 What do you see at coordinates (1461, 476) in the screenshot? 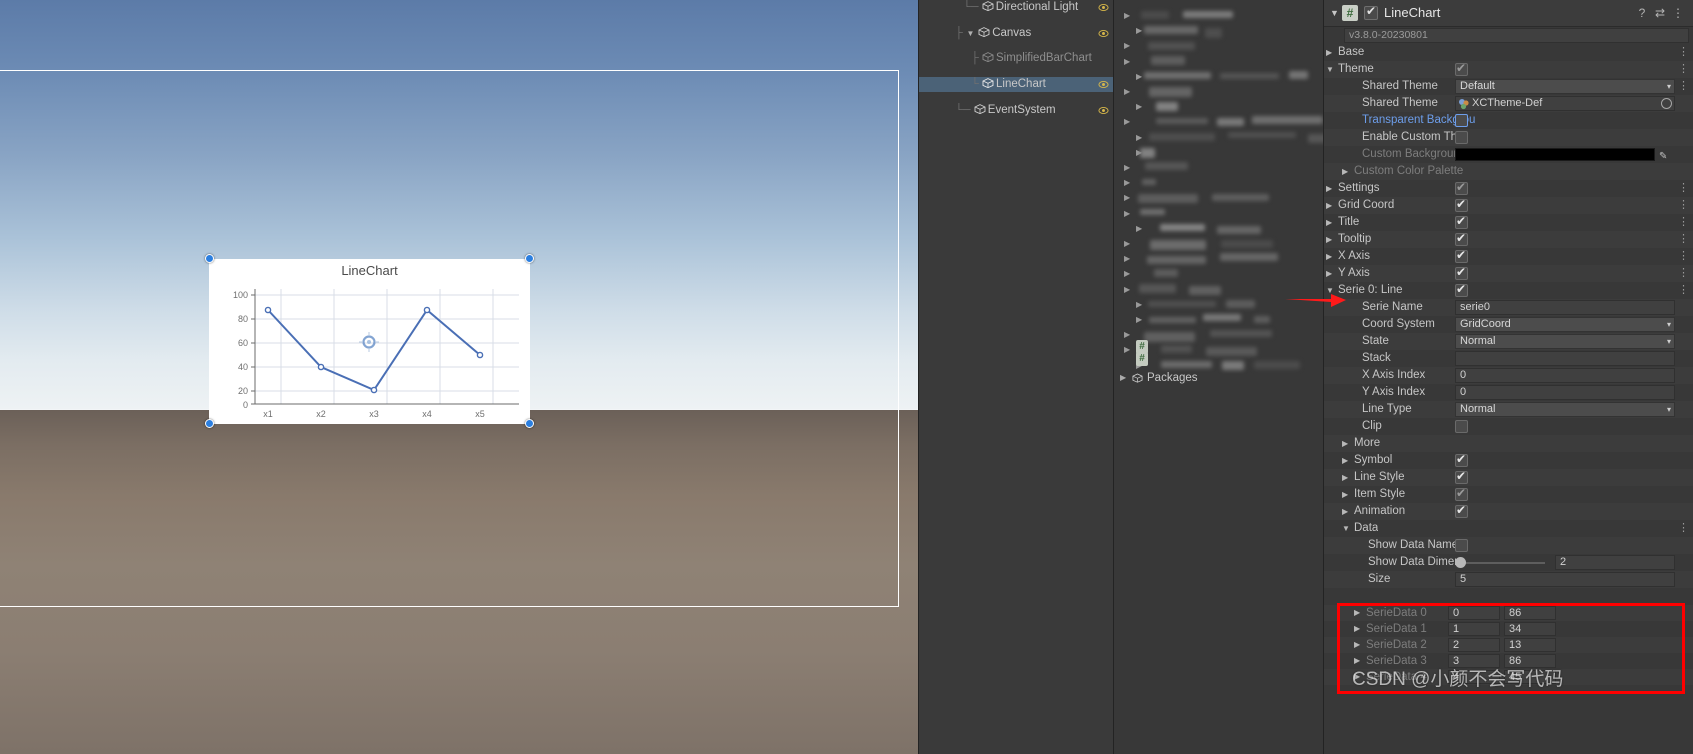
I see `checkbox-line-style` at bounding box center [1461, 476].